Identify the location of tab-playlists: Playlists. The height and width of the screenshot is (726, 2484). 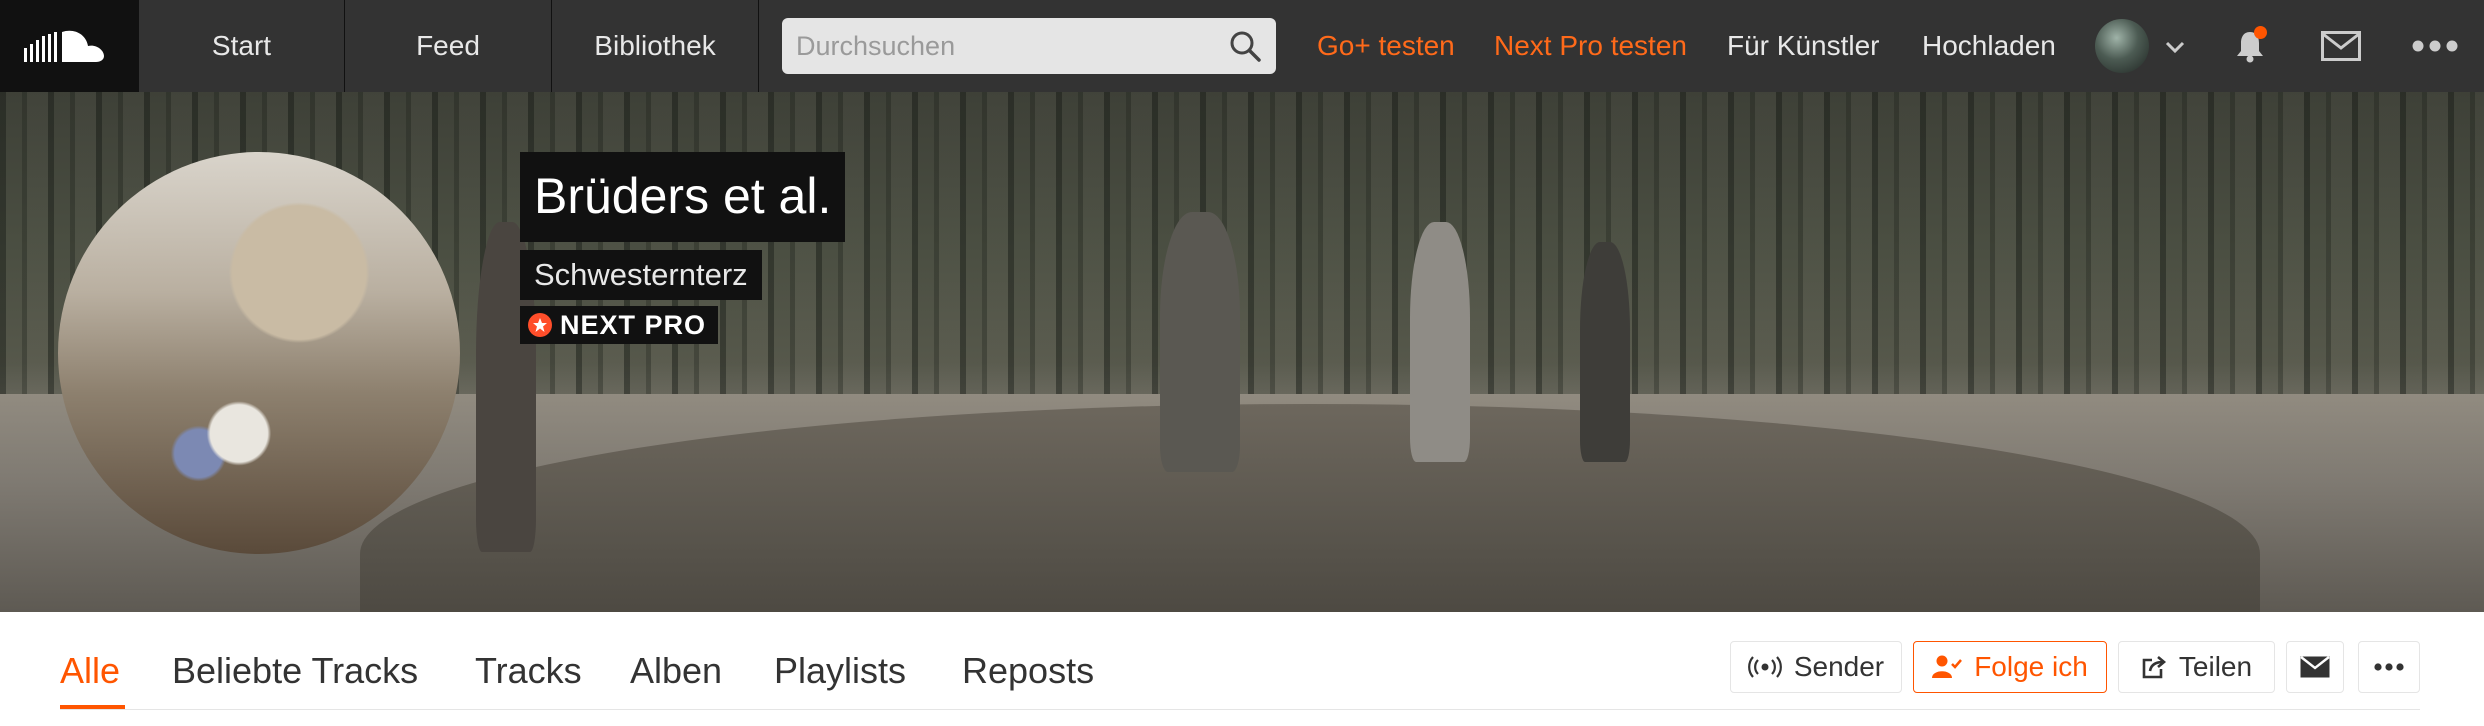
(840, 671).